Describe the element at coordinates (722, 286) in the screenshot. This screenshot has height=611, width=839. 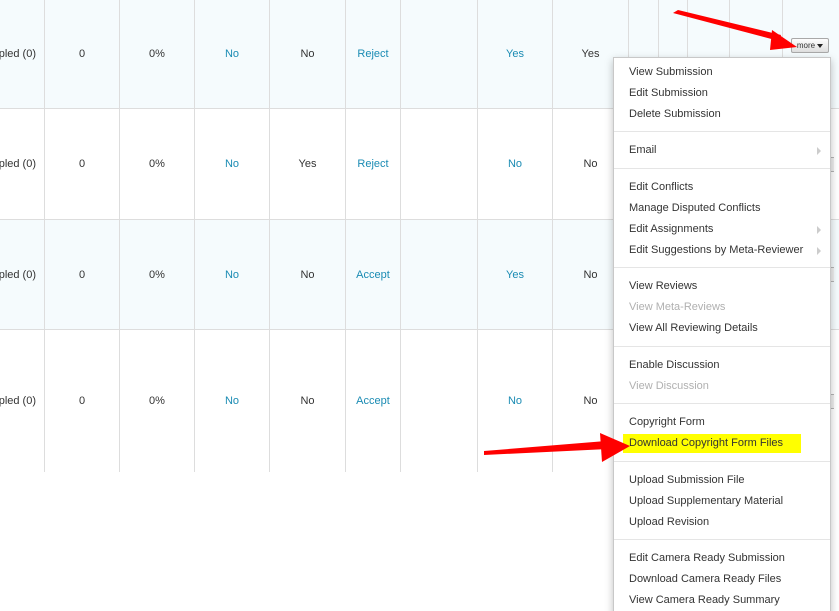
I see `menu-item-view-reviews: View Reviews` at that location.